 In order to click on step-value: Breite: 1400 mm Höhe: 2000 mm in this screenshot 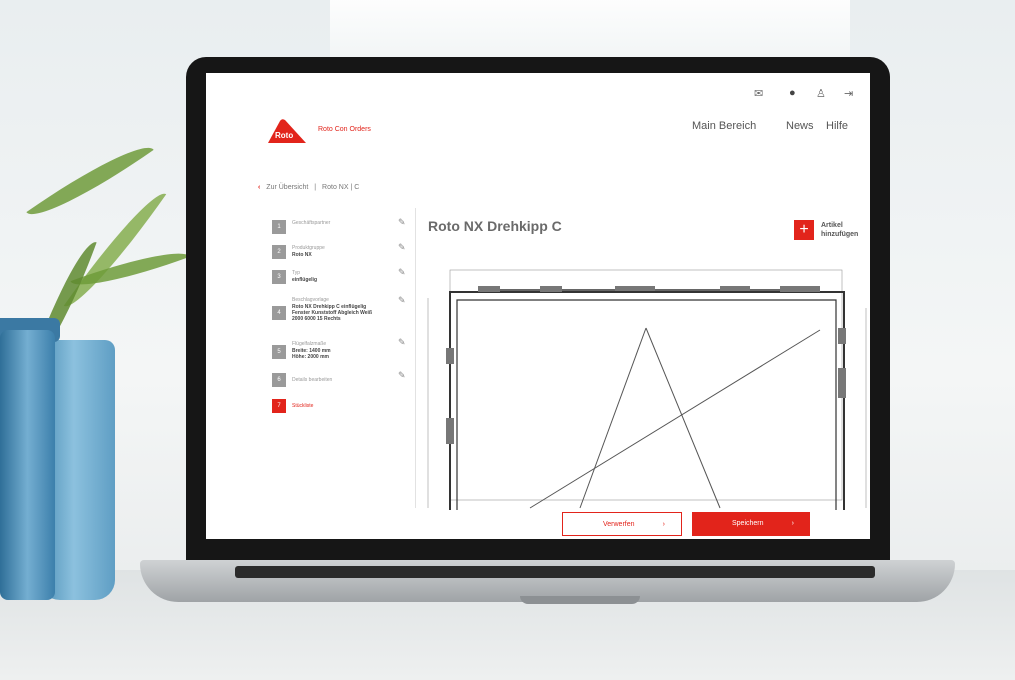, I will do `click(311, 354)`.